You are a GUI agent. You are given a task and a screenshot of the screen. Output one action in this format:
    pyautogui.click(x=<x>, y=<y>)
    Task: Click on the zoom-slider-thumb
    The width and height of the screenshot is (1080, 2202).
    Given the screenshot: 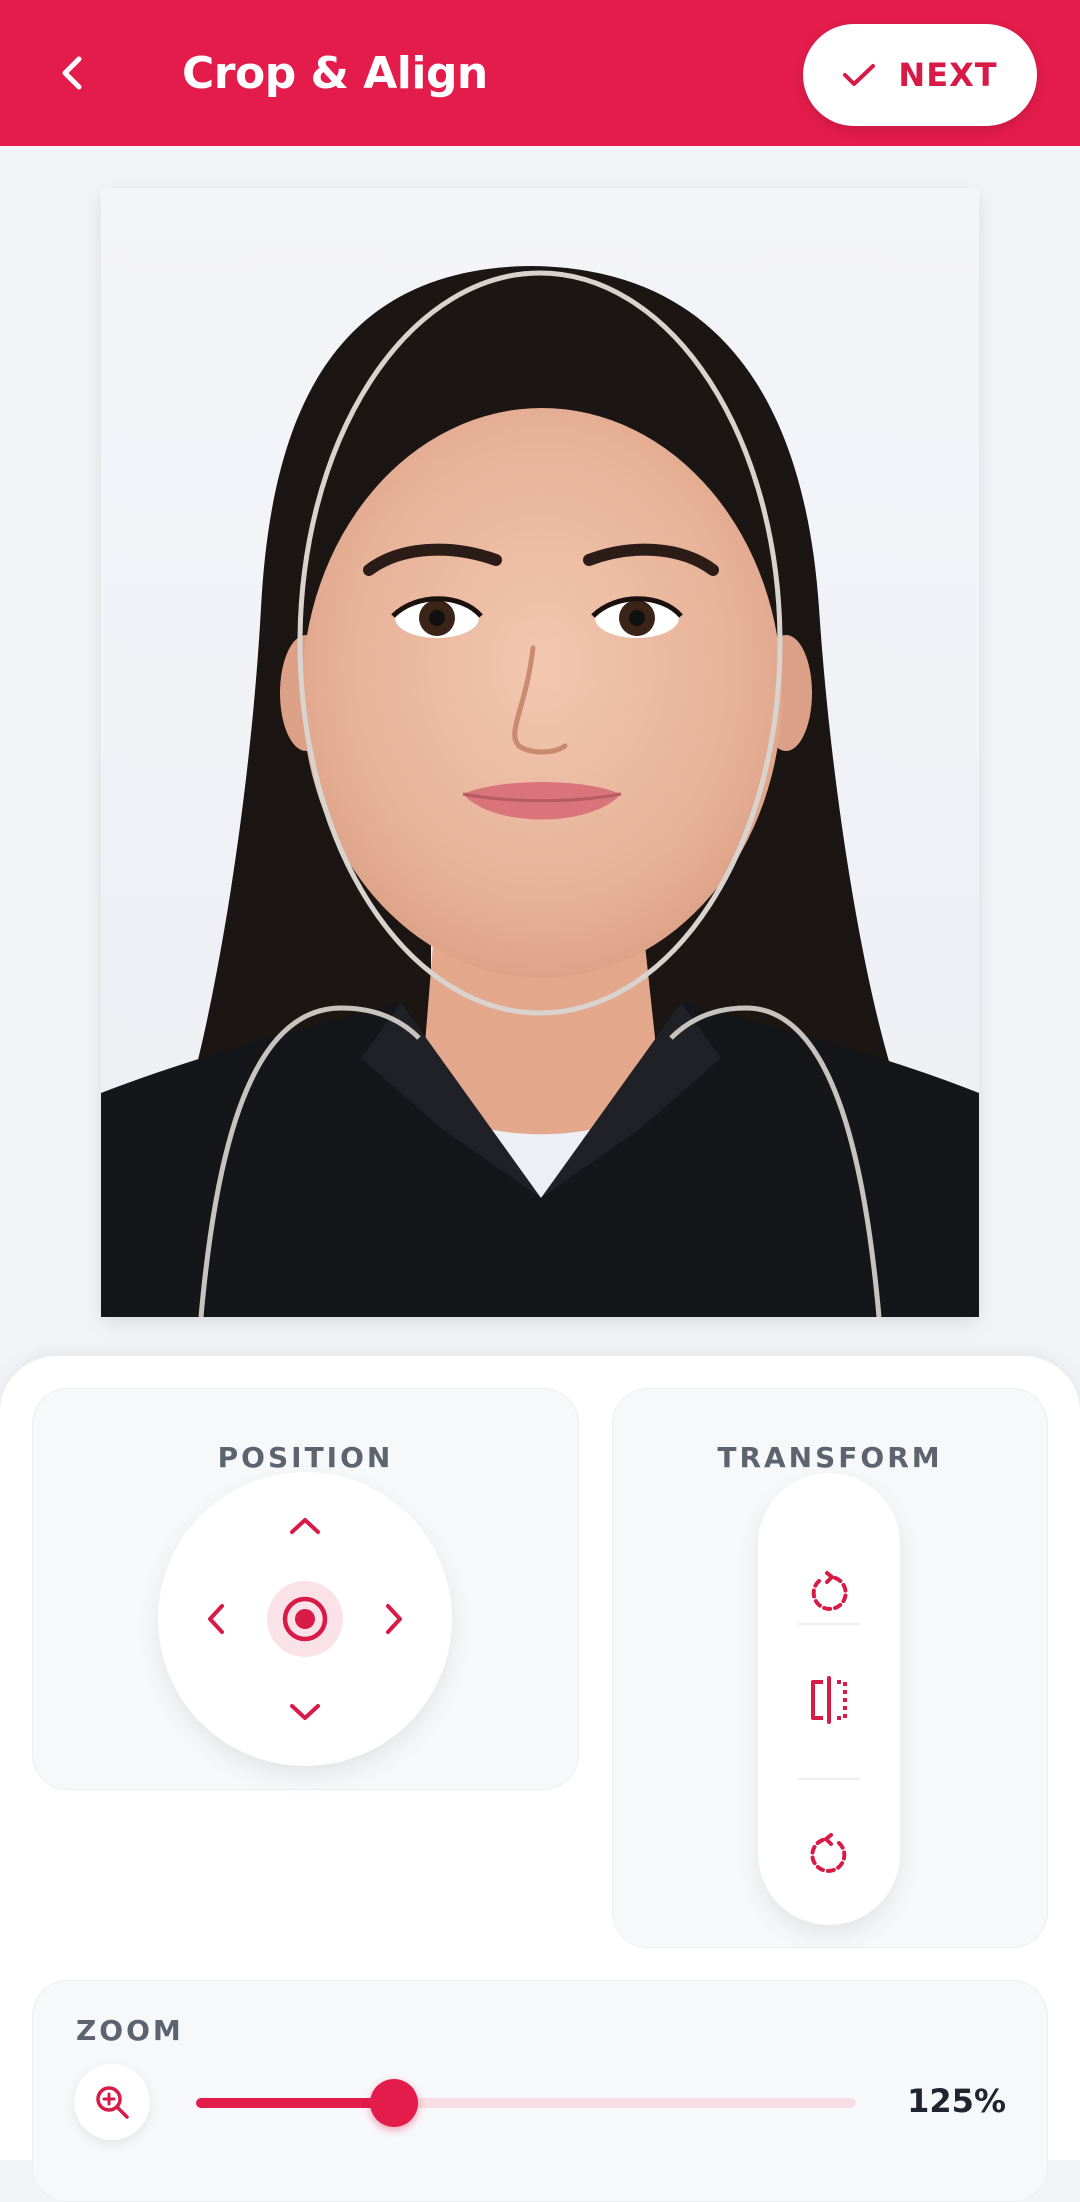 What is the action you would take?
    pyautogui.click(x=394, y=2103)
    